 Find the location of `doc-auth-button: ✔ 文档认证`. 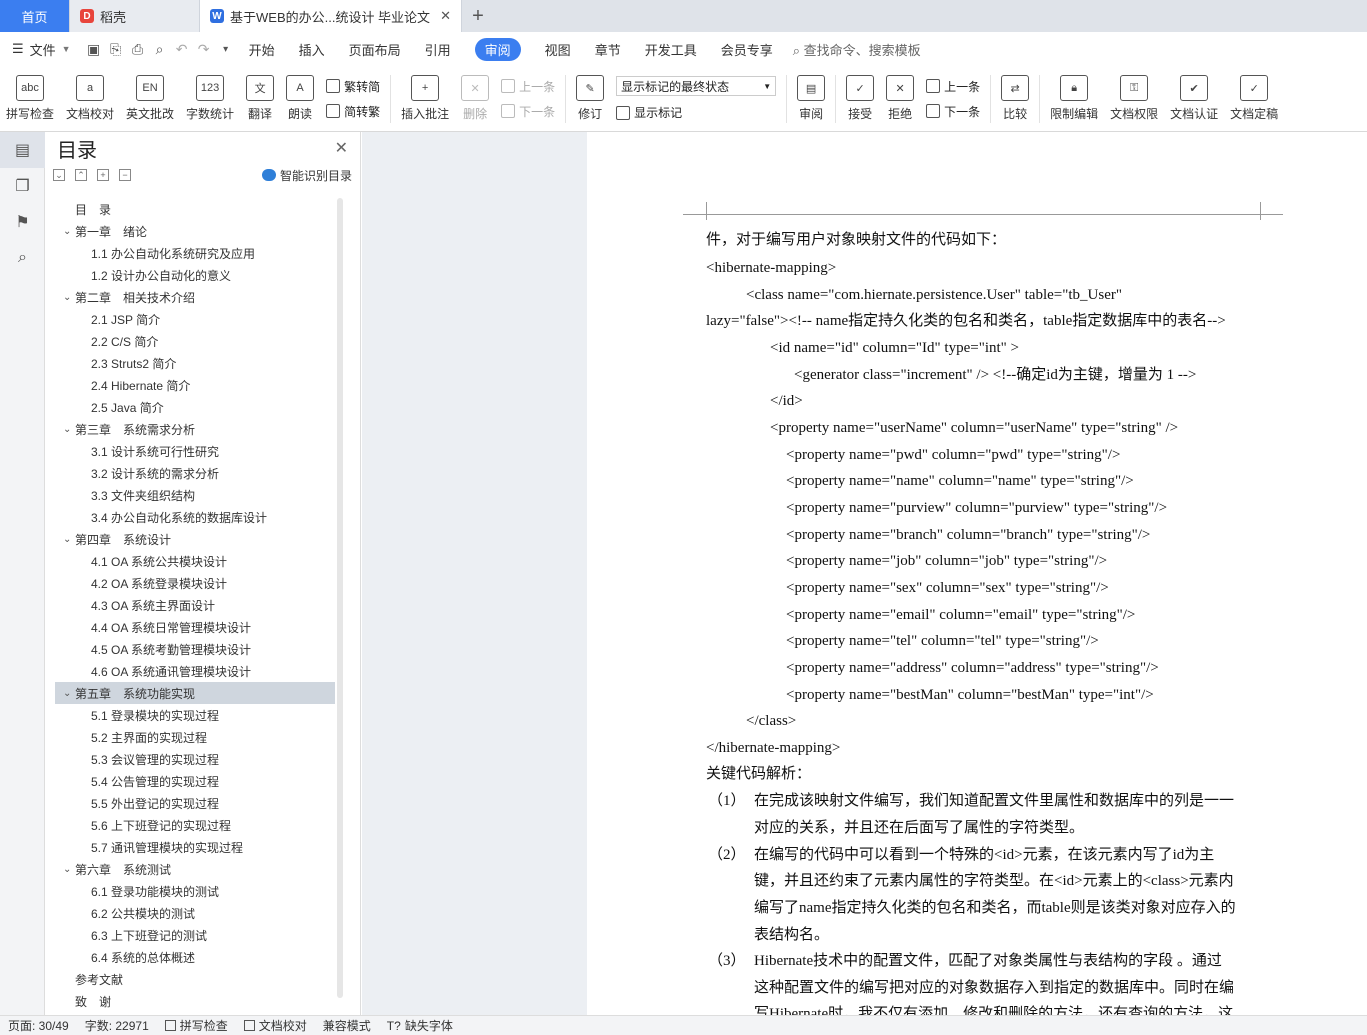

doc-auth-button: ✔ 文档认证 is located at coordinates (1194, 99).